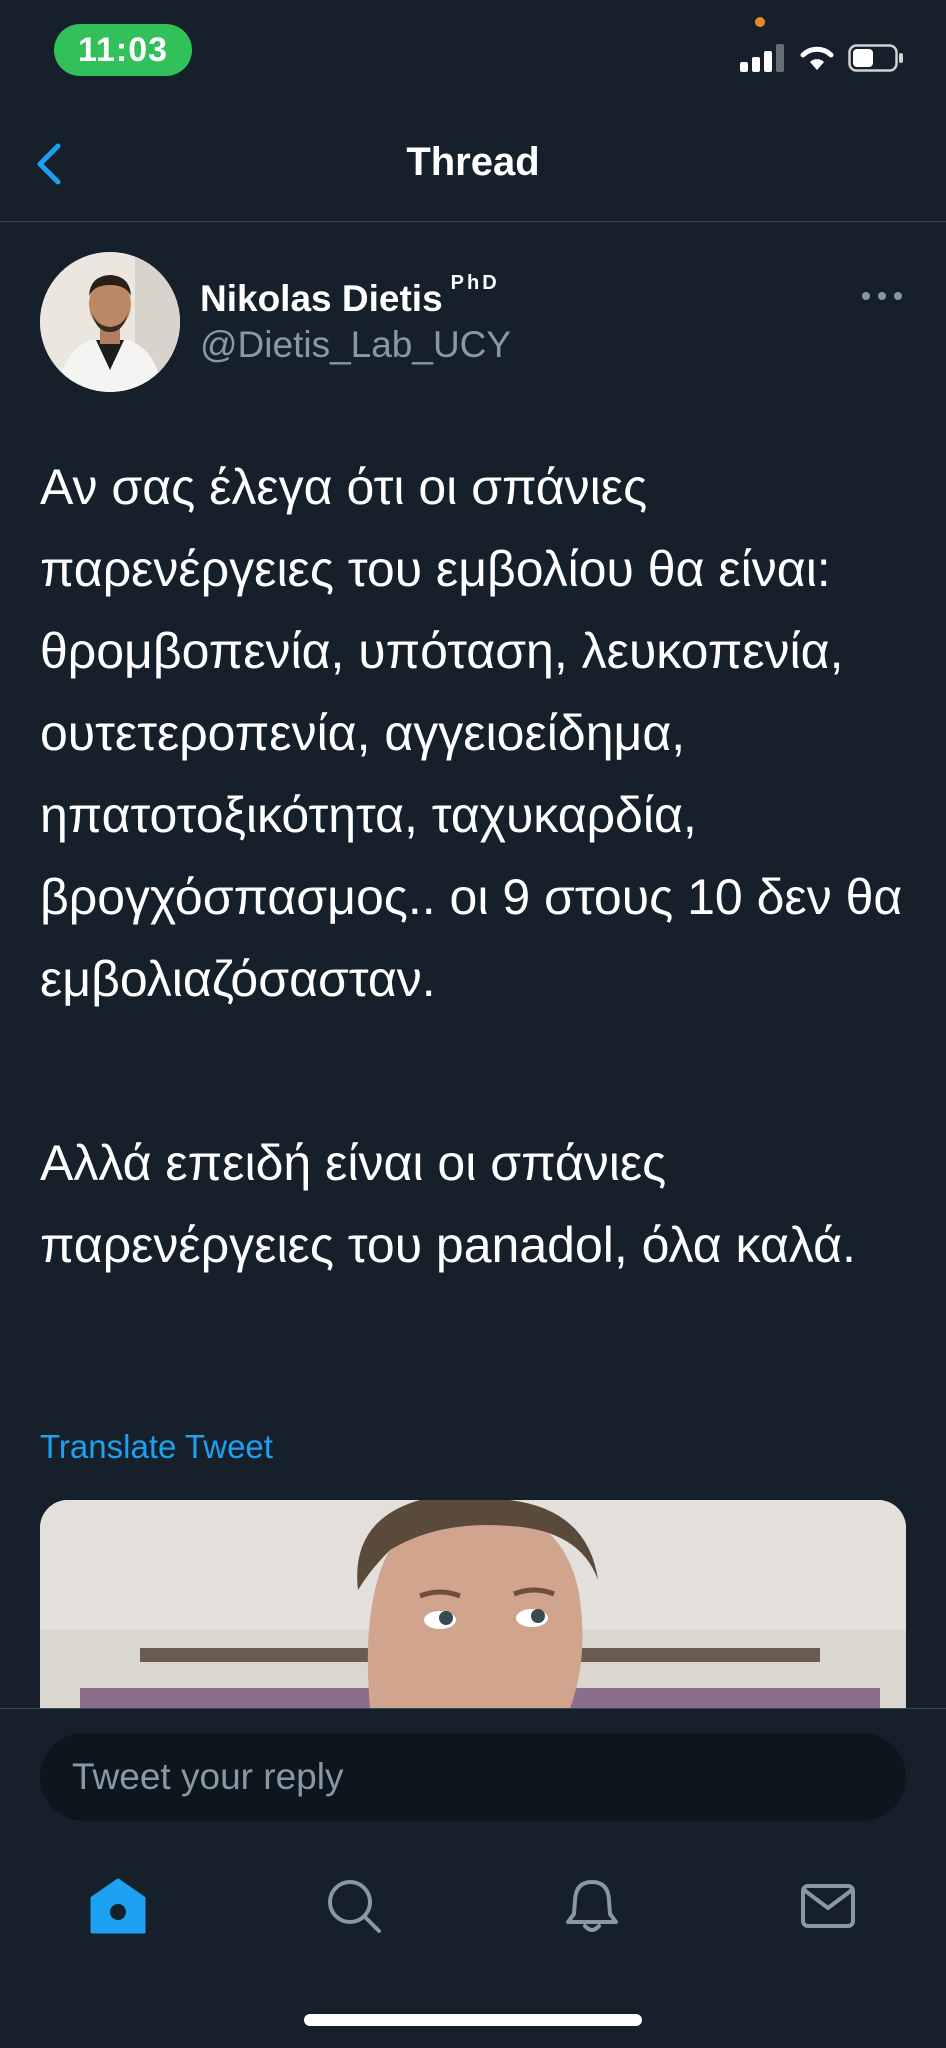 This screenshot has height=2048, width=946. I want to click on page-title: Thread, so click(473, 162).